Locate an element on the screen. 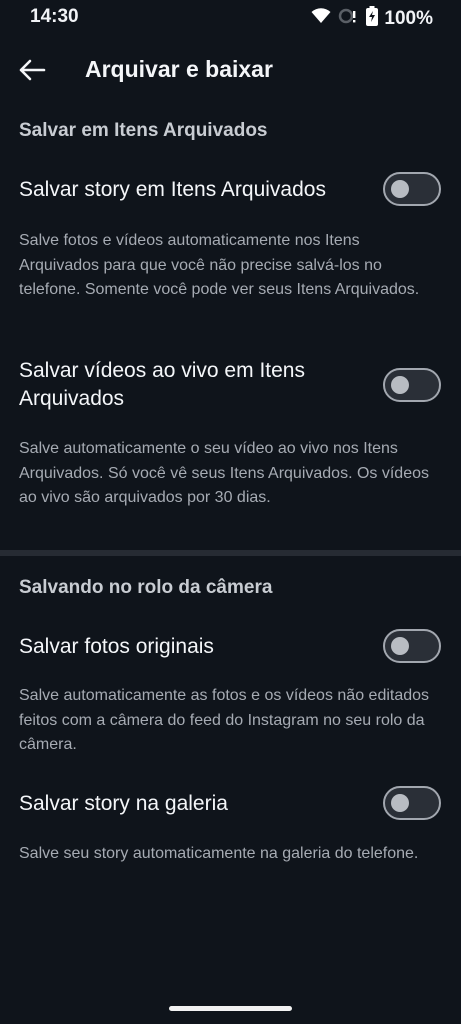  toggle-save-original-photos is located at coordinates (412, 646).